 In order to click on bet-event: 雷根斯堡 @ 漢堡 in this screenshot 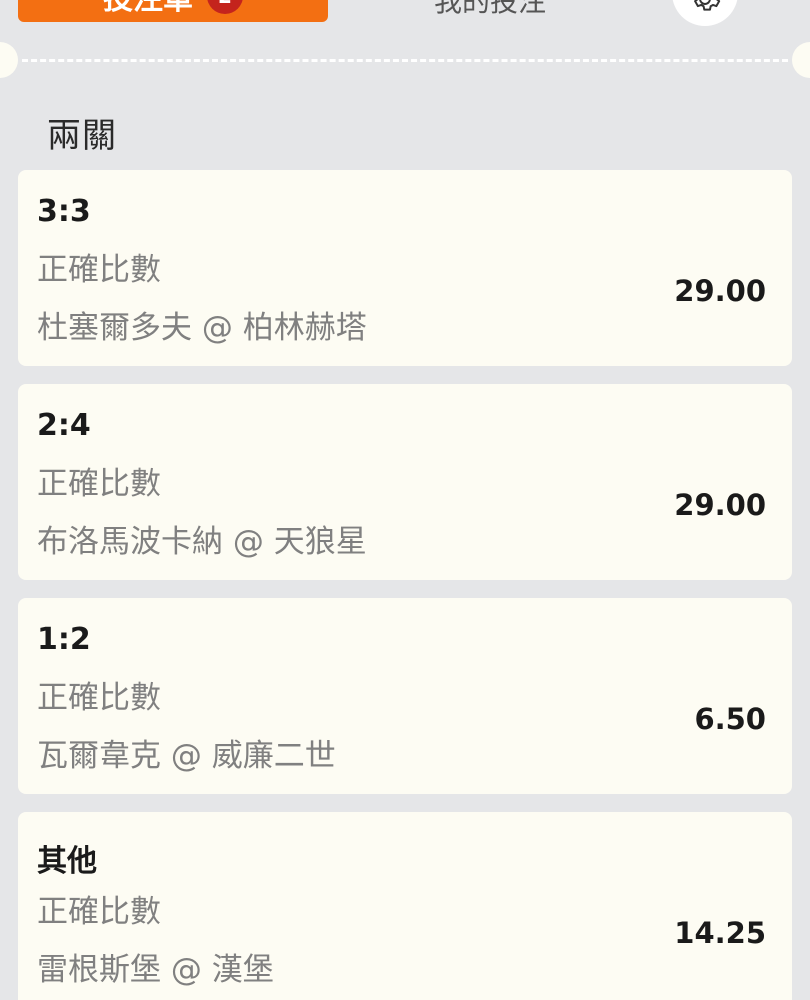, I will do `click(155, 970)`.